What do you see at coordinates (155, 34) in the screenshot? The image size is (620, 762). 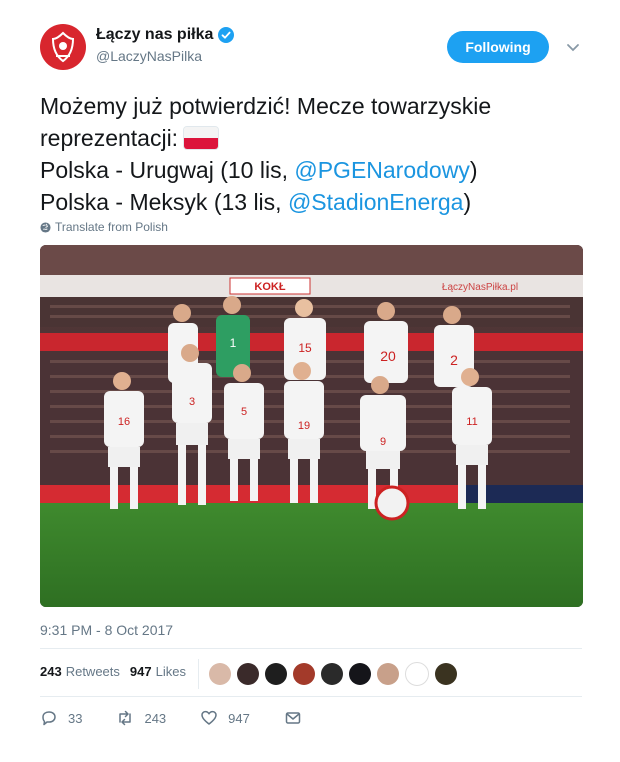 I see `display-name-text: Łączy nas piłka` at bounding box center [155, 34].